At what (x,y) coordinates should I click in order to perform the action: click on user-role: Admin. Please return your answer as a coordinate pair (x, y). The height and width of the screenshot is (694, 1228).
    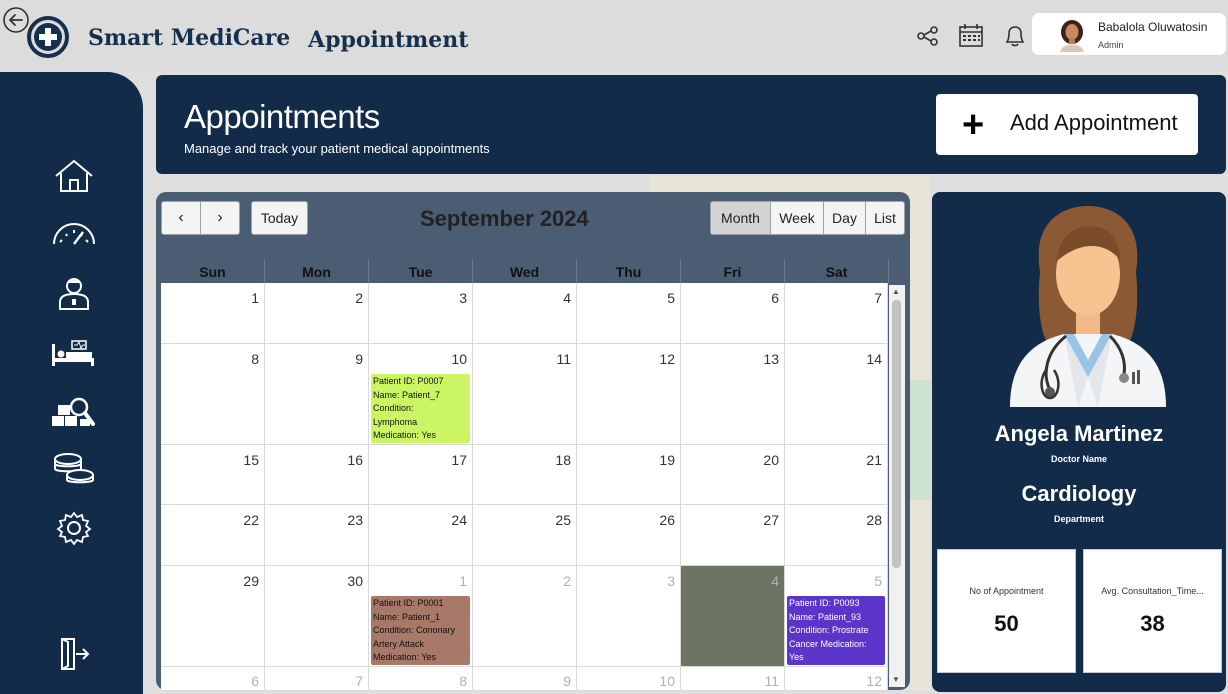
    Looking at the image, I should click on (1111, 45).